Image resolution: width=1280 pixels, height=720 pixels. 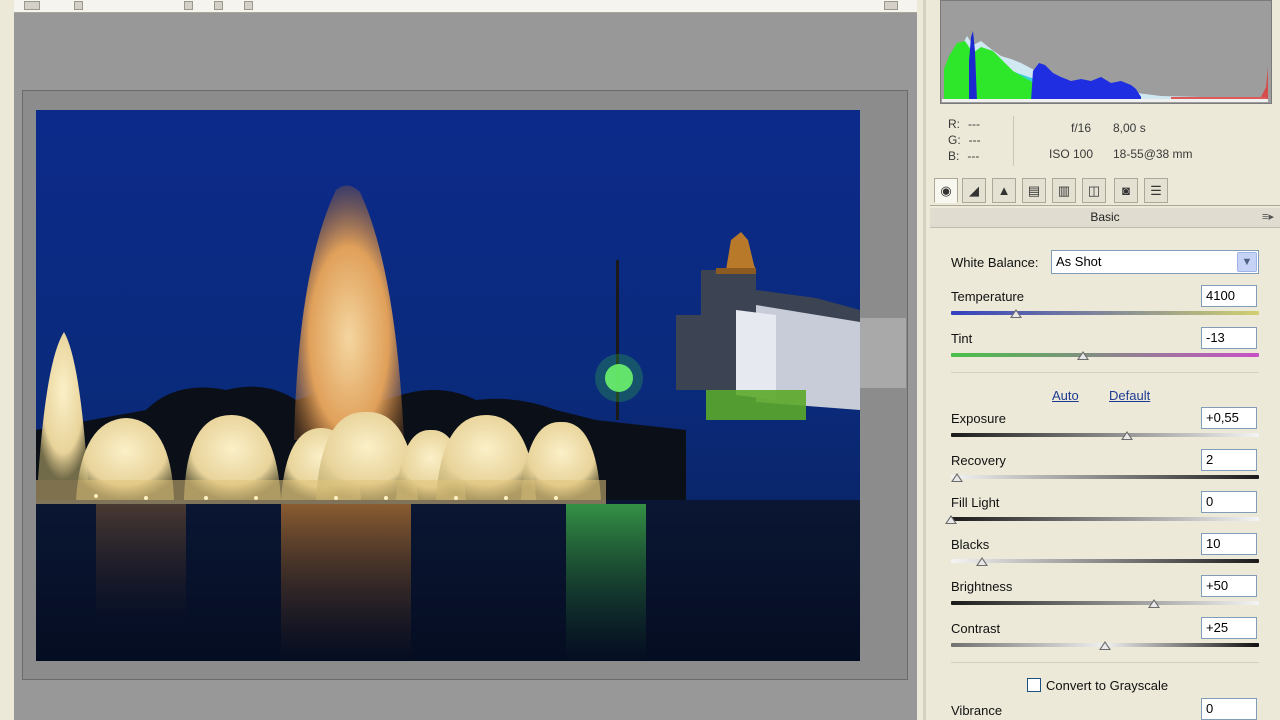 What do you see at coordinates (964, 140) in the screenshot?
I see `g-readout: G: ---` at bounding box center [964, 140].